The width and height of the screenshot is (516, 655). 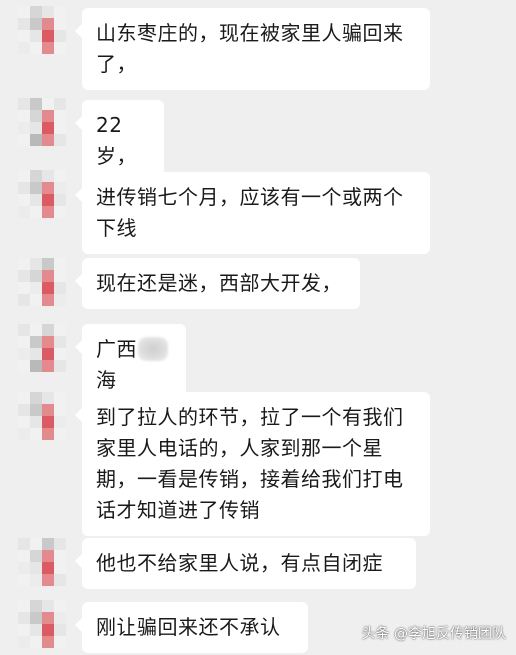 What do you see at coordinates (252, 49) in the screenshot?
I see `message-bubble: 山东枣庄的，现在被家里人骗回来 了，` at bounding box center [252, 49].